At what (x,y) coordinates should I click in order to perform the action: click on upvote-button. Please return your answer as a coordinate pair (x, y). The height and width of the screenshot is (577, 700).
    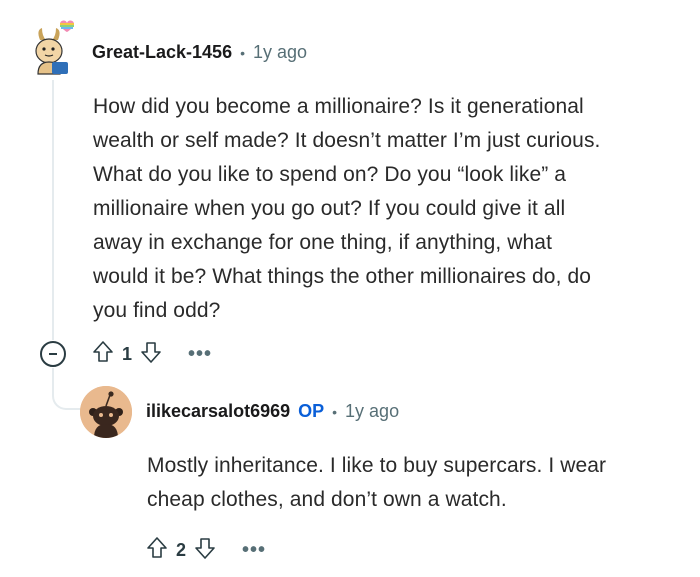
    Looking at the image, I should click on (103, 354).